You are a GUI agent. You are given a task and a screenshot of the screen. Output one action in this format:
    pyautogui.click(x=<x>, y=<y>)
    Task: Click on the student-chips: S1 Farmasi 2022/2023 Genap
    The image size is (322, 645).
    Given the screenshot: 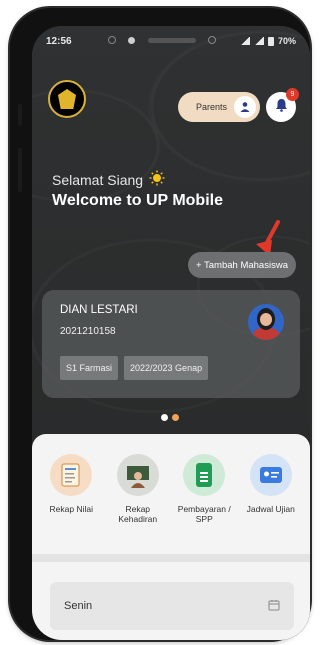 What is the action you would take?
    pyautogui.click(x=134, y=368)
    